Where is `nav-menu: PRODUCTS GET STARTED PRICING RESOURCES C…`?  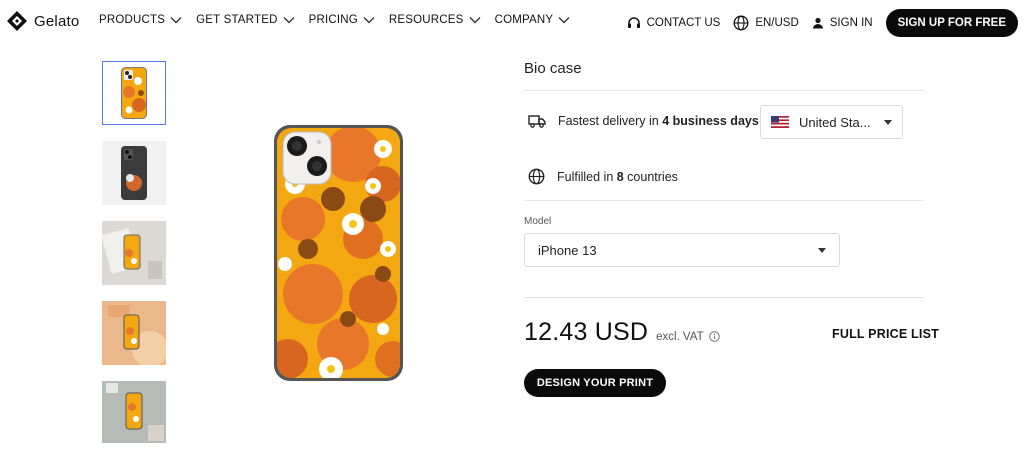
nav-menu: PRODUCTS GET STARTED PRICING RESOURCES C… is located at coordinates (341, 20).